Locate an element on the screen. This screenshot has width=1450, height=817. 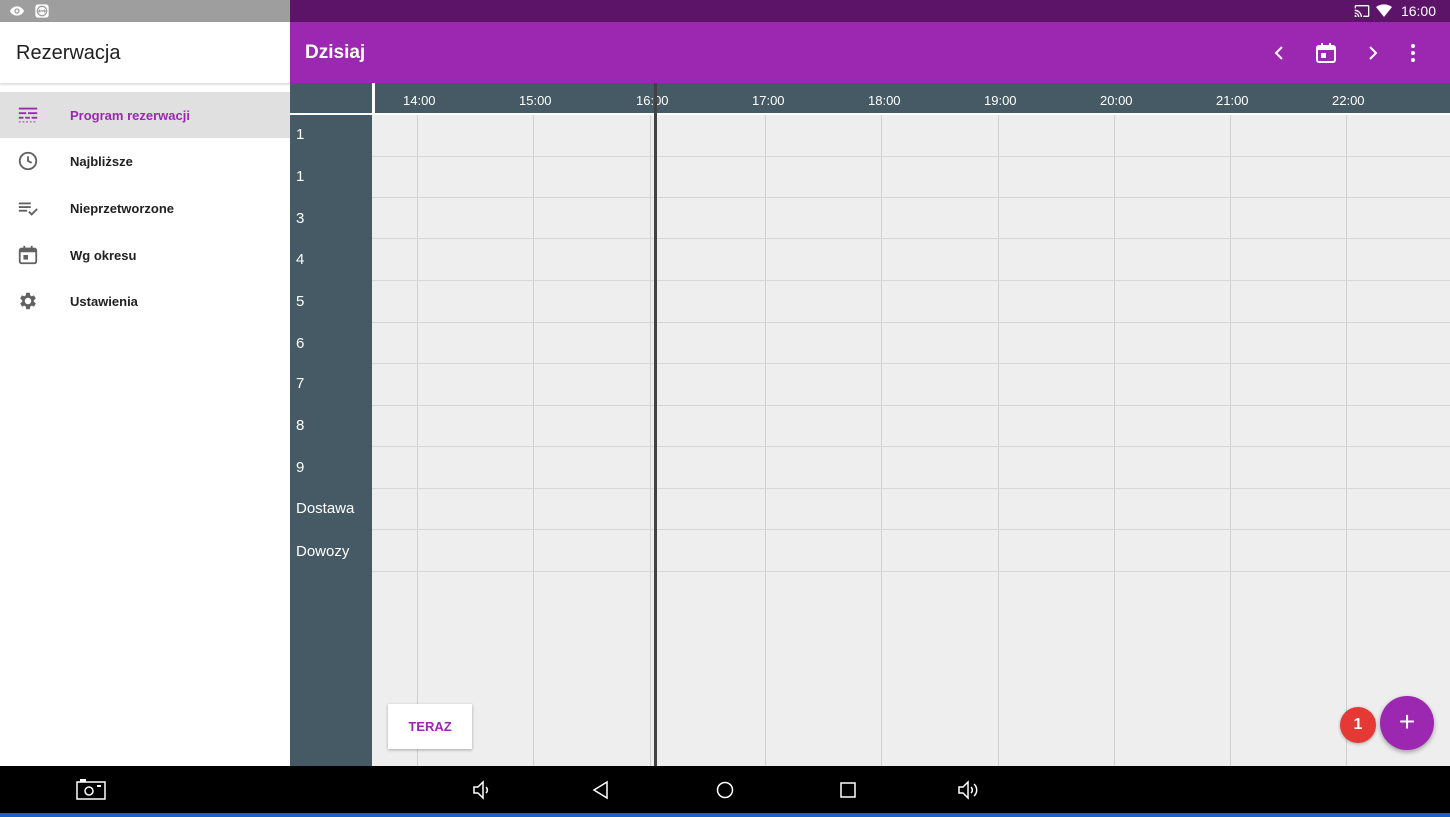
drawer-item-program-rezerwacji: Program rezerwacji is located at coordinates (145, 115).